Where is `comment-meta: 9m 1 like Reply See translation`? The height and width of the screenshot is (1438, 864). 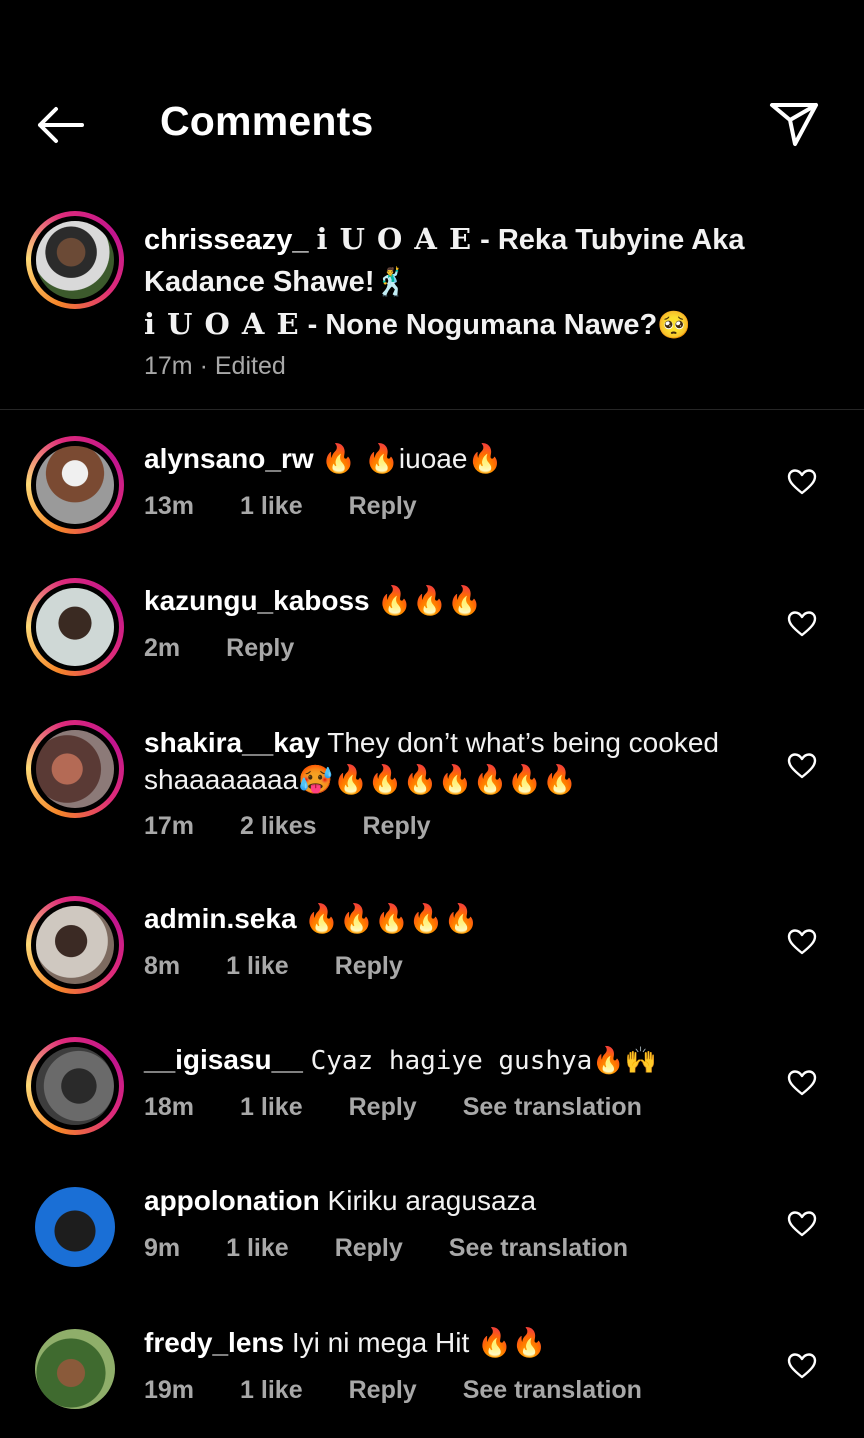 comment-meta: 9m 1 like Reply See translation is located at coordinates (409, 1248).